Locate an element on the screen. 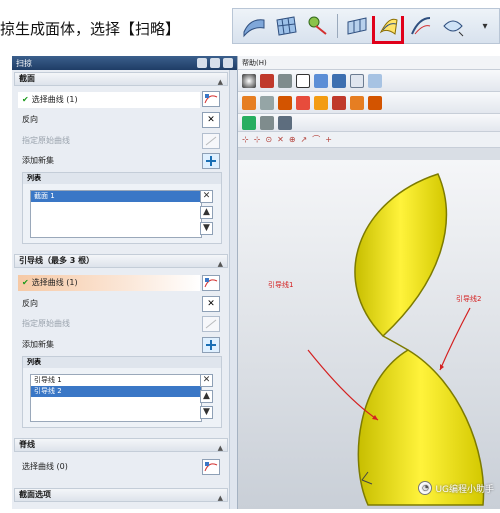 This screenshot has height=513, width=500. more-chevron-icon: ▾ is located at coordinates (485, 26).